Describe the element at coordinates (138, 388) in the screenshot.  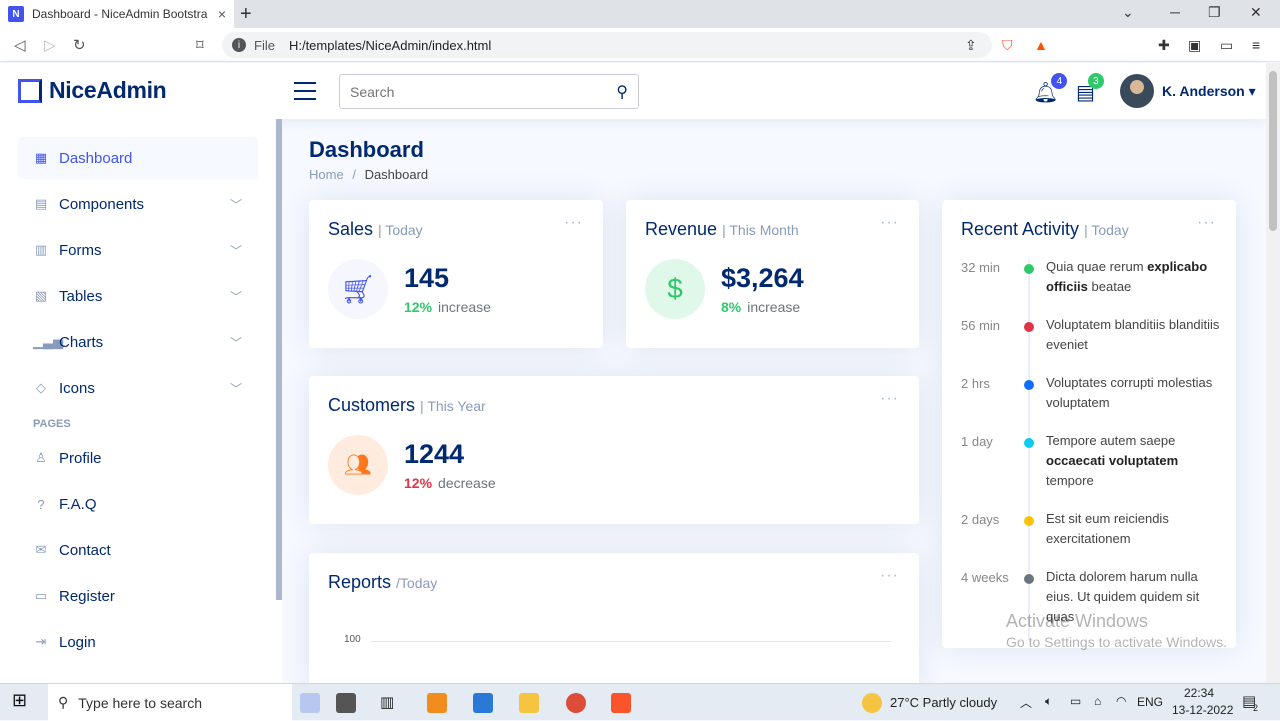
I see `sidebar-item-icons: ◇ Icons ﹀` at that location.